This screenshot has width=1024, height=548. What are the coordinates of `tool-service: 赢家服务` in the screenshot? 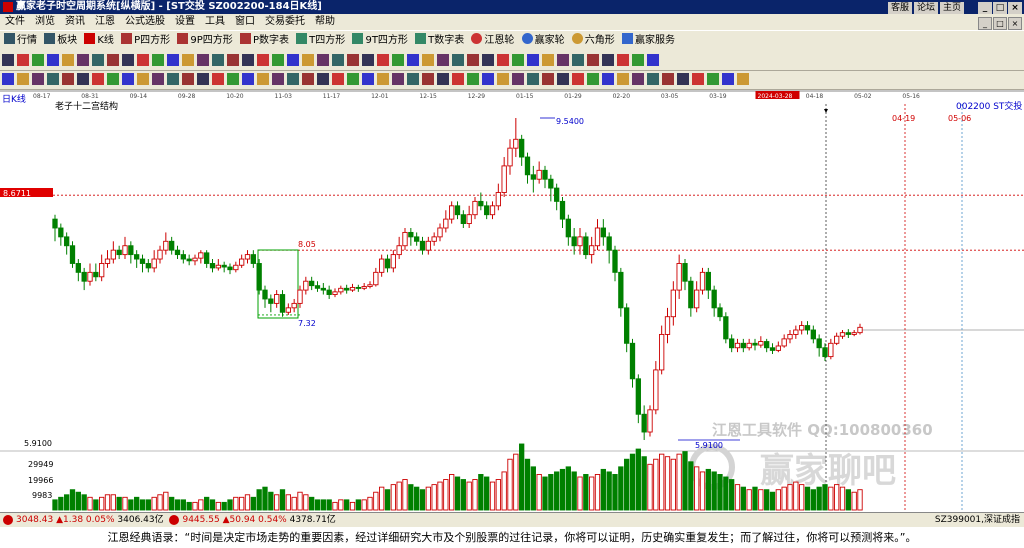 It's located at (648, 41).